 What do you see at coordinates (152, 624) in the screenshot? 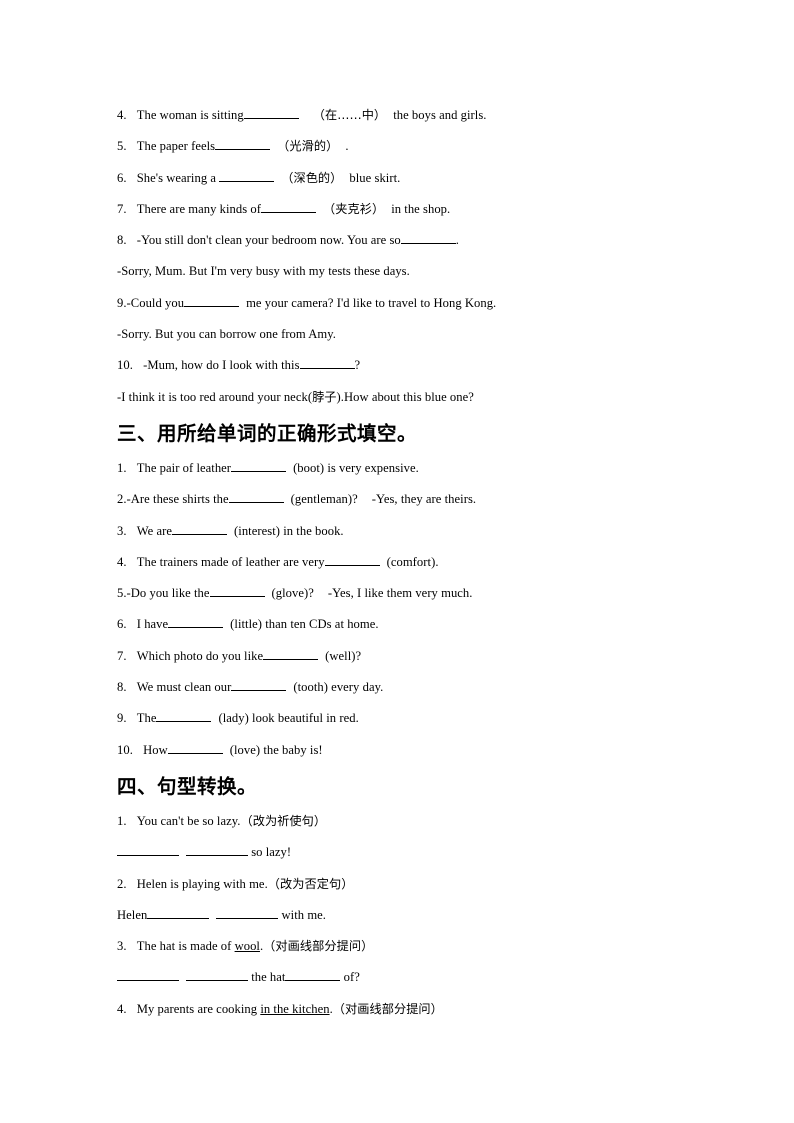
I see `item-text-pre: I have` at bounding box center [152, 624].